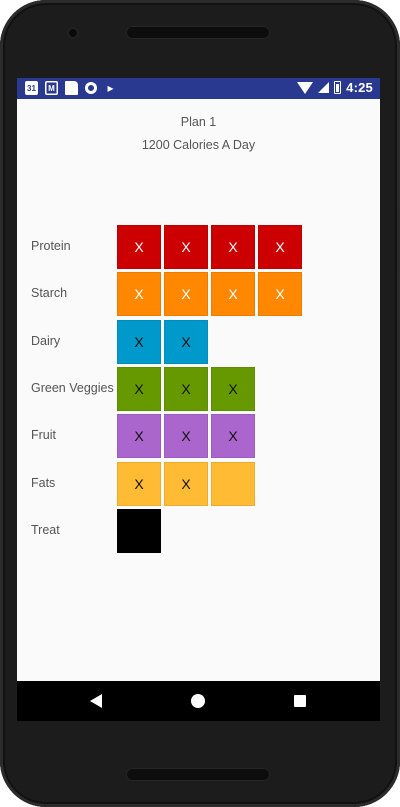  I want to click on calendar-icon: 31, so click(31, 88).